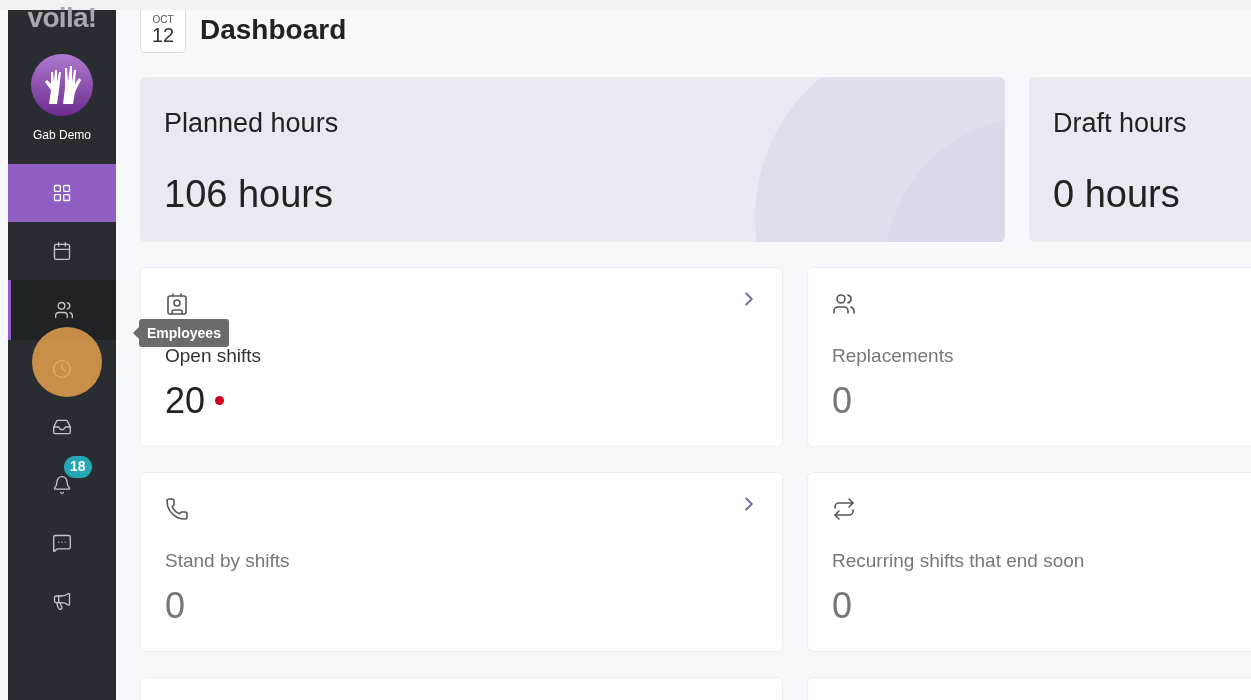 This screenshot has width=1251, height=700. I want to click on chat-icon, so click(62, 543).